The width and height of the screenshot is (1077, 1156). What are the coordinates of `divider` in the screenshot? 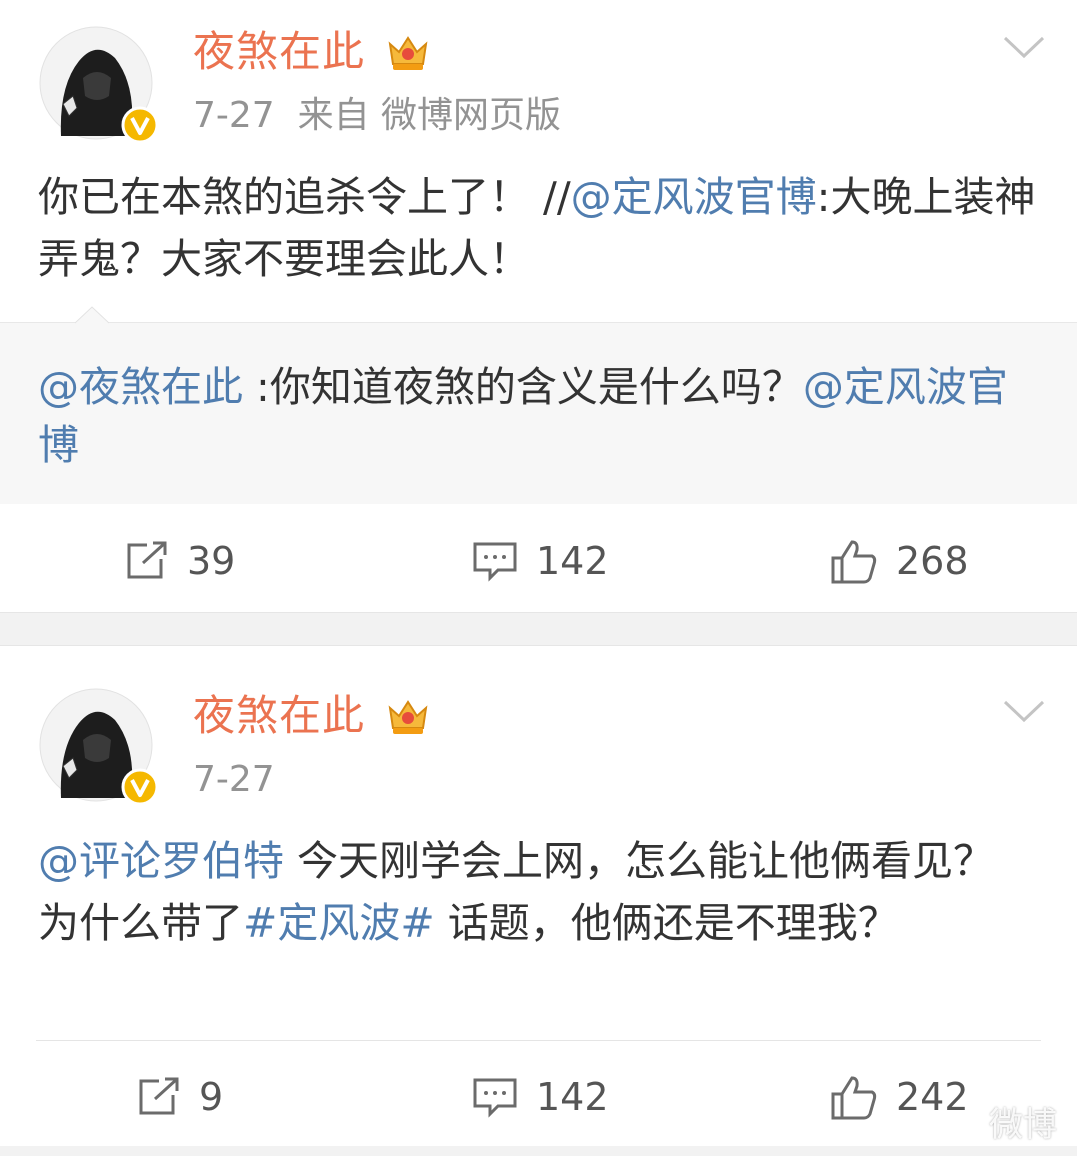 It's located at (538, 1040).